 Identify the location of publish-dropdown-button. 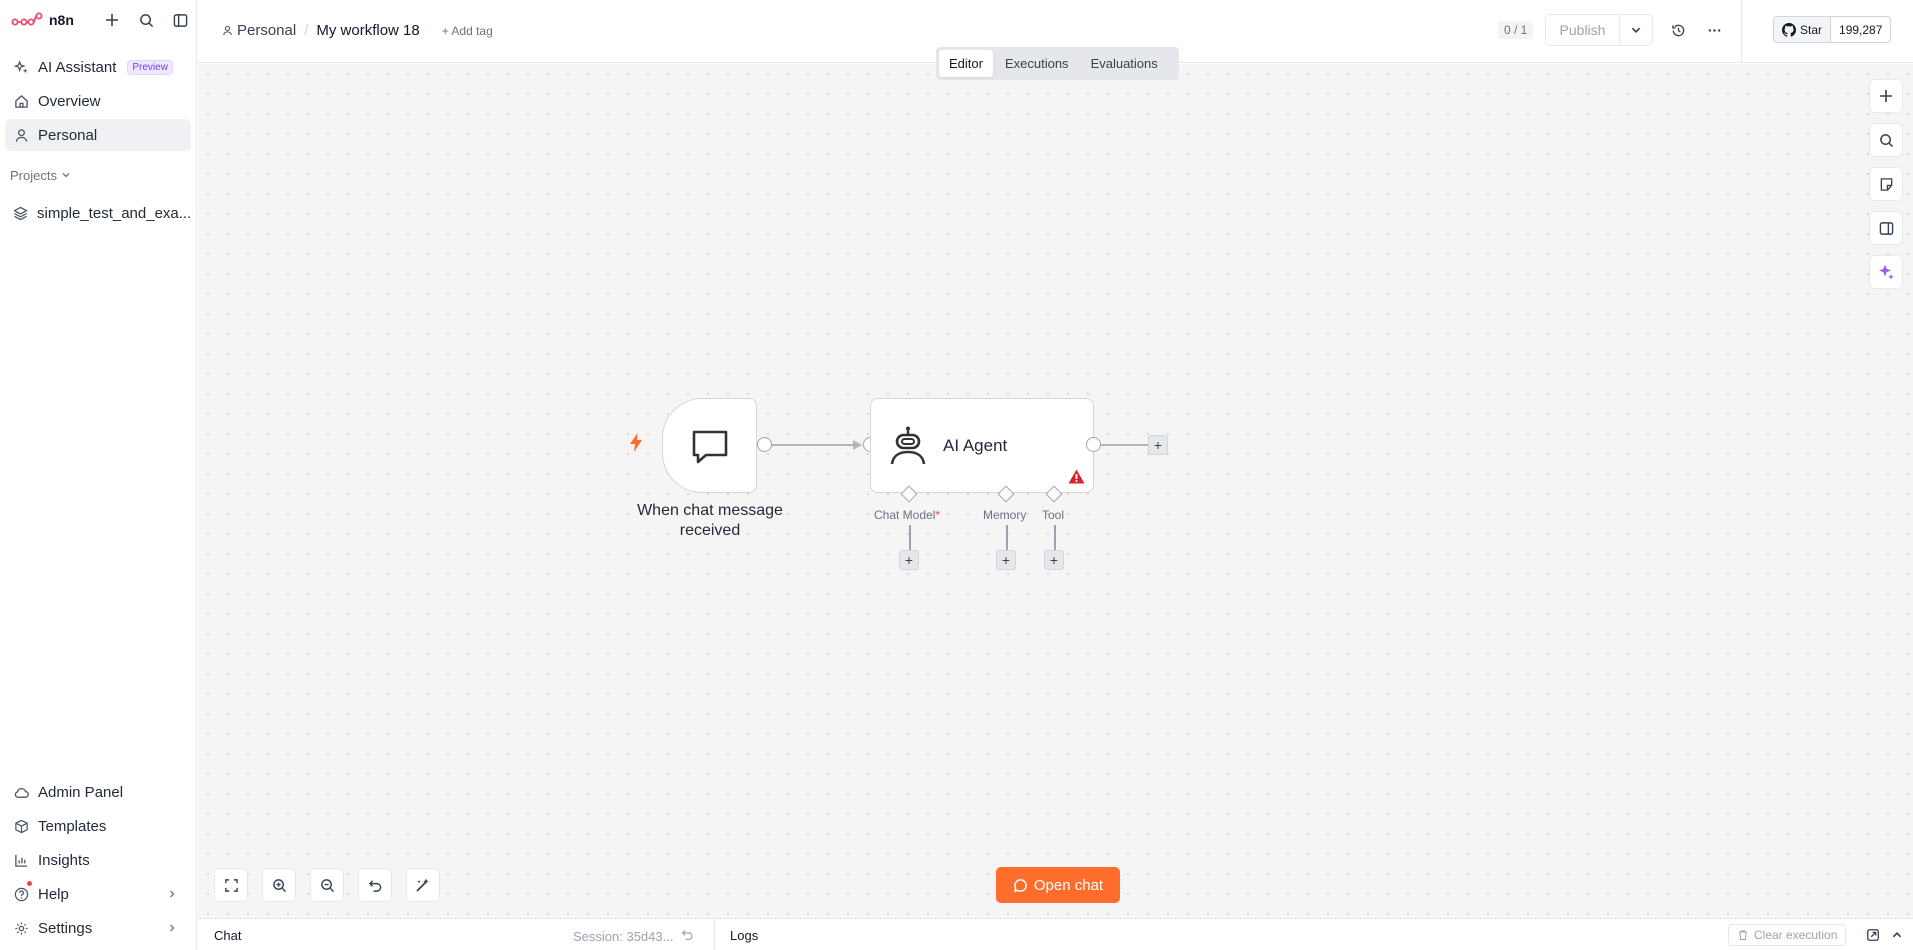
(1636, 30).